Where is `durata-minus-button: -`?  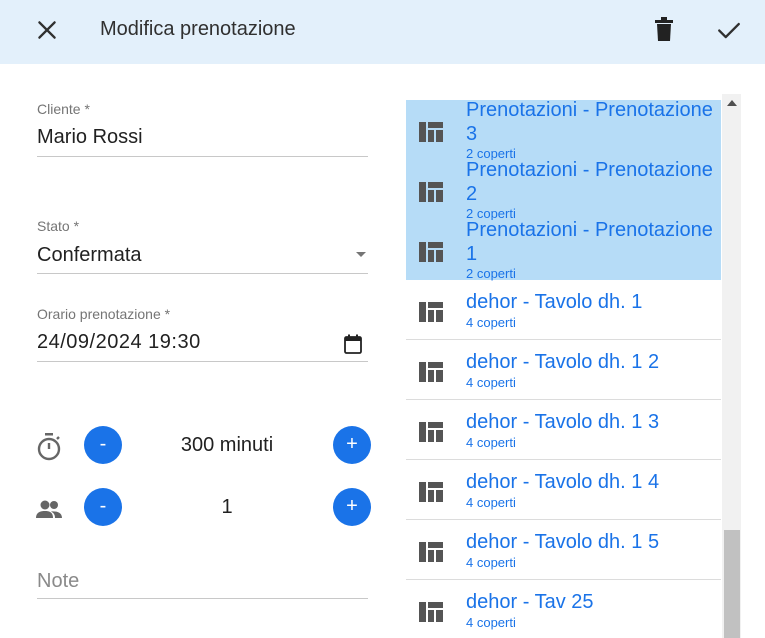 durata-minus-button: - is located at coordinates (103, 445).